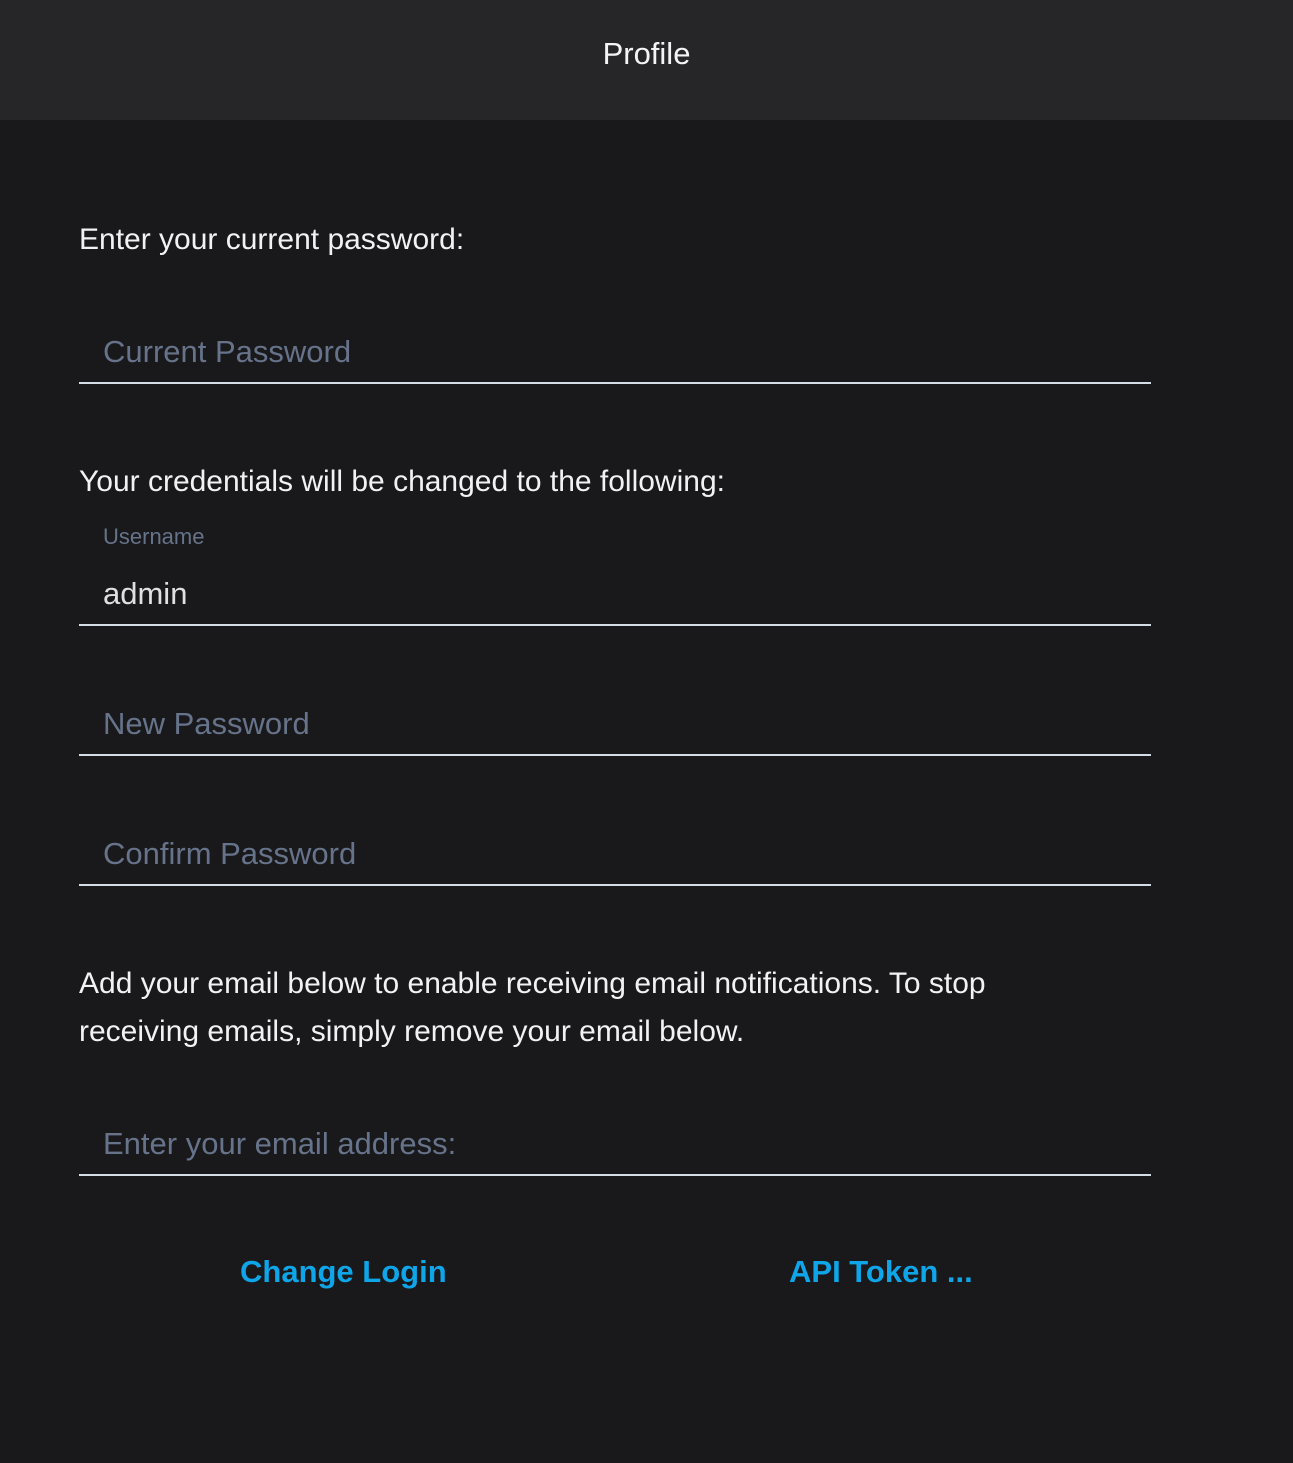 This screenshot has height=1463, width=1293. Describe the element at coordinates (646, 53) in the screenshot. I see `page-title: Profile` at that location.